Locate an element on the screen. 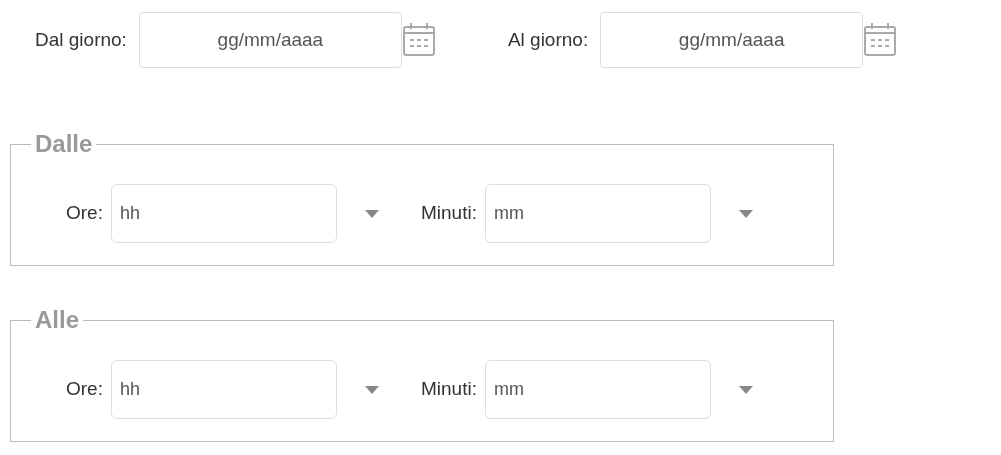 The width and height of the screenshot is (1001, 455). field-label: Dal giorno: is located at coordinates (81, 39).